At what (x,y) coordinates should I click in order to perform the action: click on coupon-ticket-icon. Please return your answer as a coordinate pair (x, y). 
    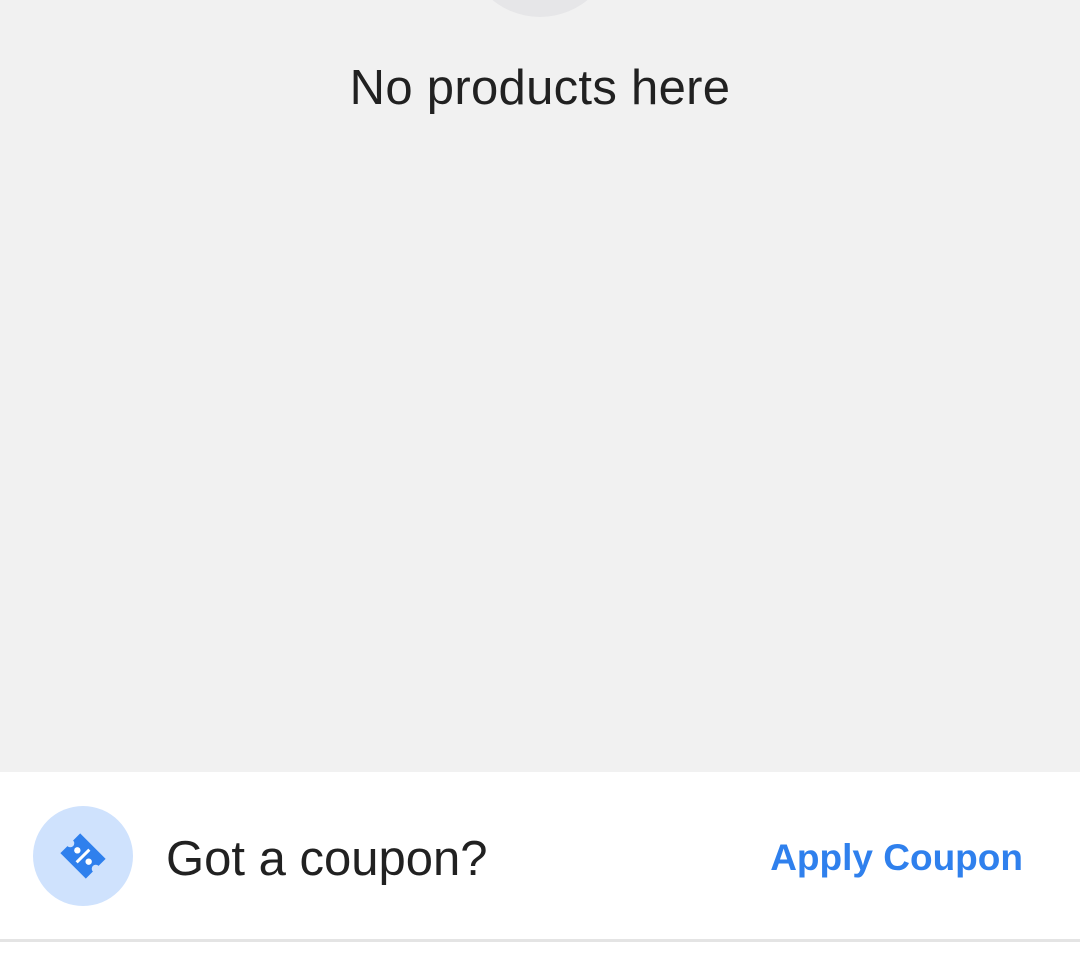
    Looking at the image, I should click on (83, 856).